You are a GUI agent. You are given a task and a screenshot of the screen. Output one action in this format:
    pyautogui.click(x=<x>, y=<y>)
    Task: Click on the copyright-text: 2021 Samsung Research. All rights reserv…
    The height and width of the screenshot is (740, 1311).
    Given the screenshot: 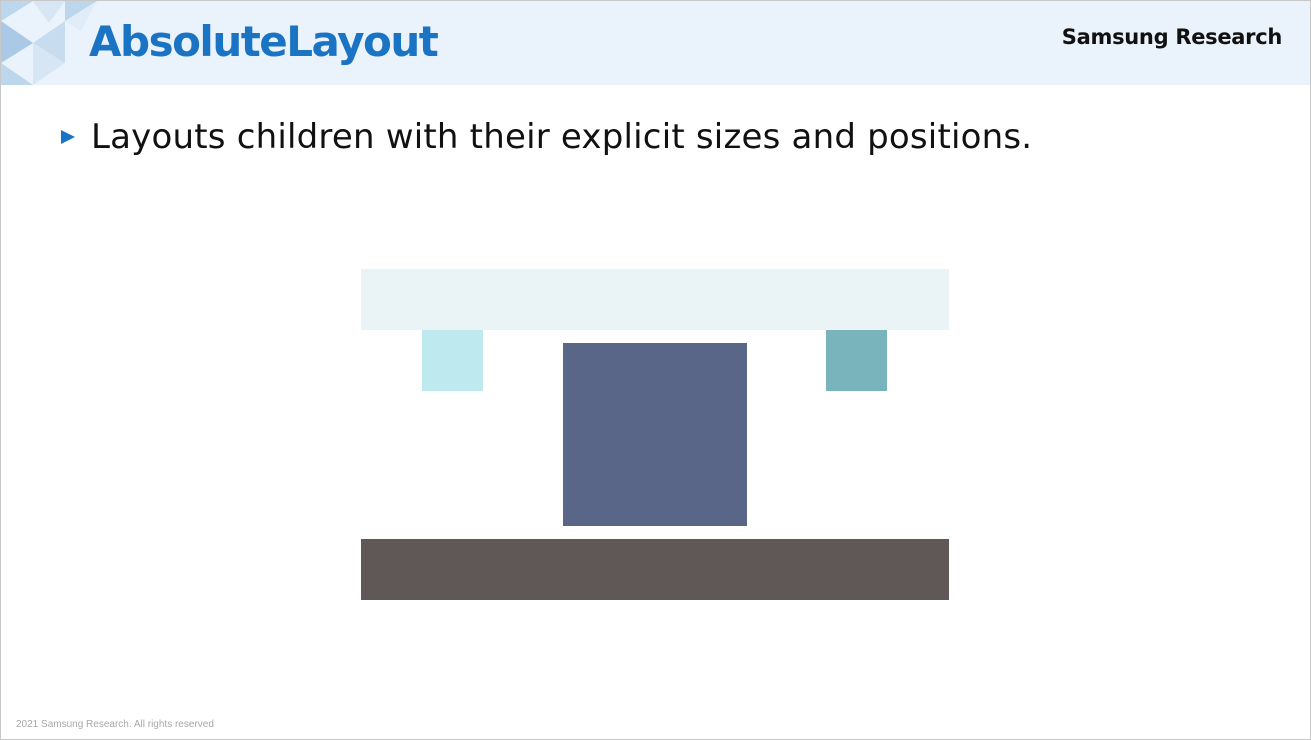 What is the action you would take?
    pyautogui.click(x=115, y=724)
    